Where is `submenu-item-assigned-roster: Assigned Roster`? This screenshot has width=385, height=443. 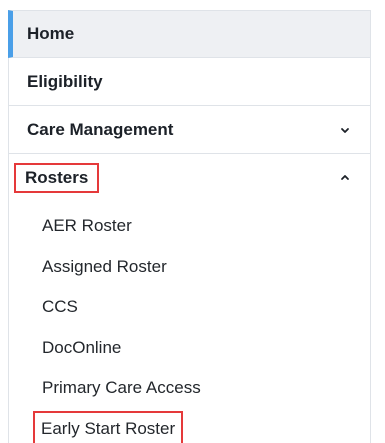
submenu-item-assigned-roster: Assigned Roster is located at coordinates (189, 267).